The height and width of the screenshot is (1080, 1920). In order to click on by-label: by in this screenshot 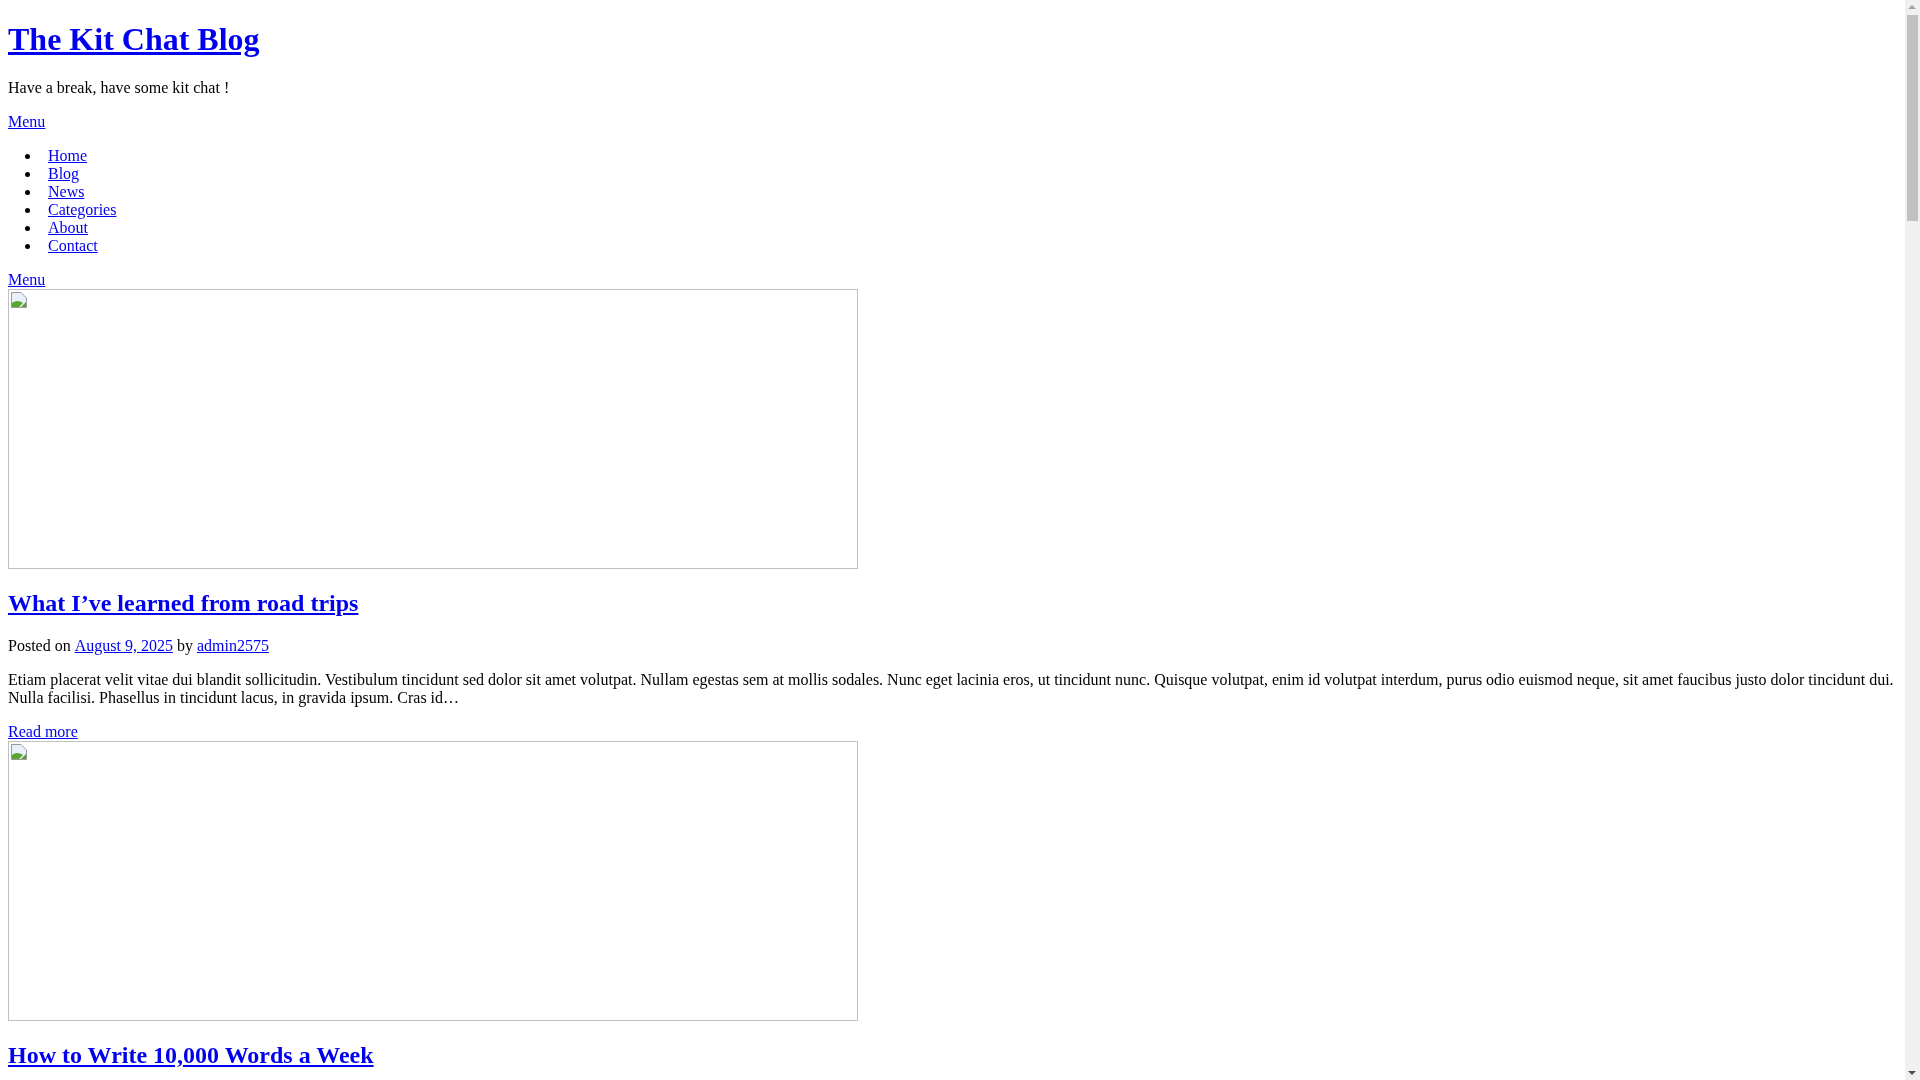, I will do `click(184, 646)`.